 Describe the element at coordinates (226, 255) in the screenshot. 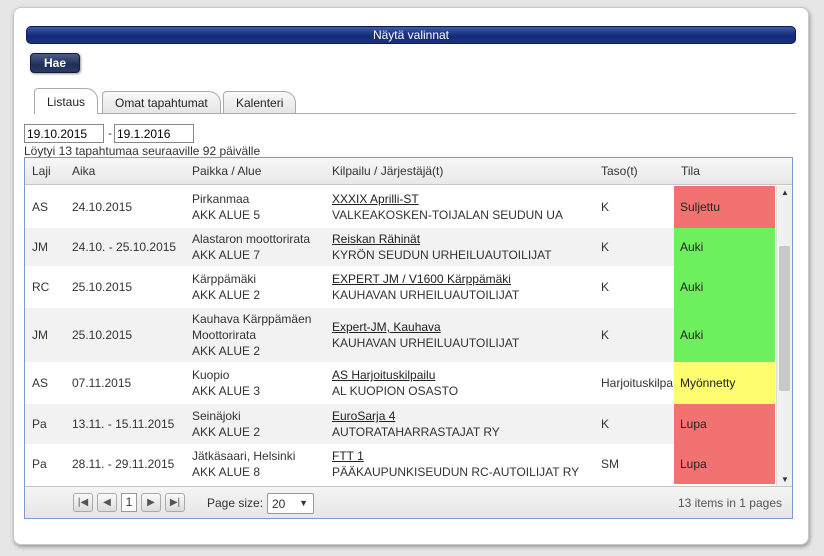

I see `paikka-line: AKK ALUE 7` at that location.